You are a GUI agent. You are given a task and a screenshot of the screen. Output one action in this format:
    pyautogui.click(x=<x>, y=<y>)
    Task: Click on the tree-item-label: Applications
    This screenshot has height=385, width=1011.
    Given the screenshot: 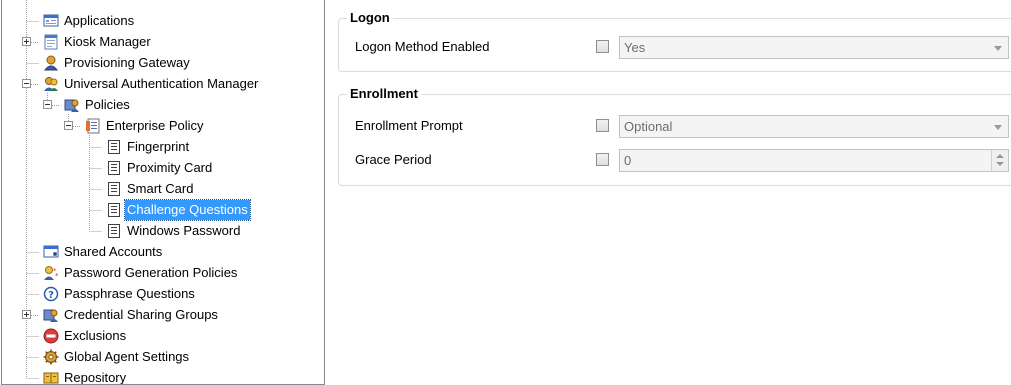 What is the action you would take?
    pyautogui.click(x=99, y=20)
    